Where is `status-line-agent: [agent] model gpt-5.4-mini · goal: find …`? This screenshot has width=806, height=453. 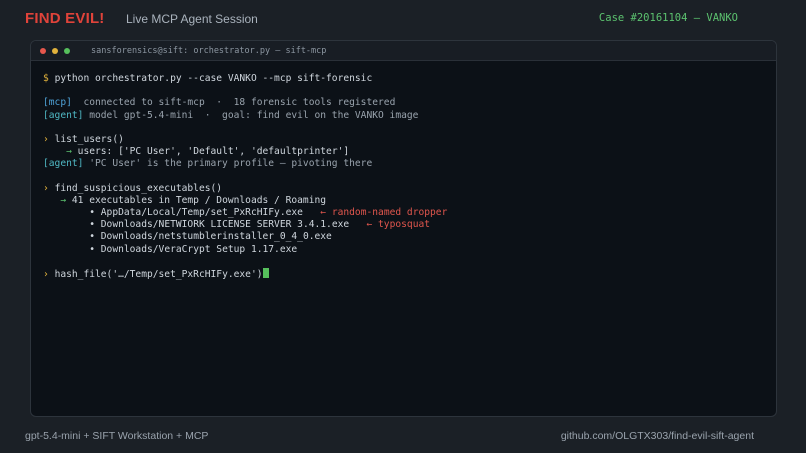 status-line-agent: [agent] model gpt-5.4-mini · goal: find … is located at coordinates (409, 116).